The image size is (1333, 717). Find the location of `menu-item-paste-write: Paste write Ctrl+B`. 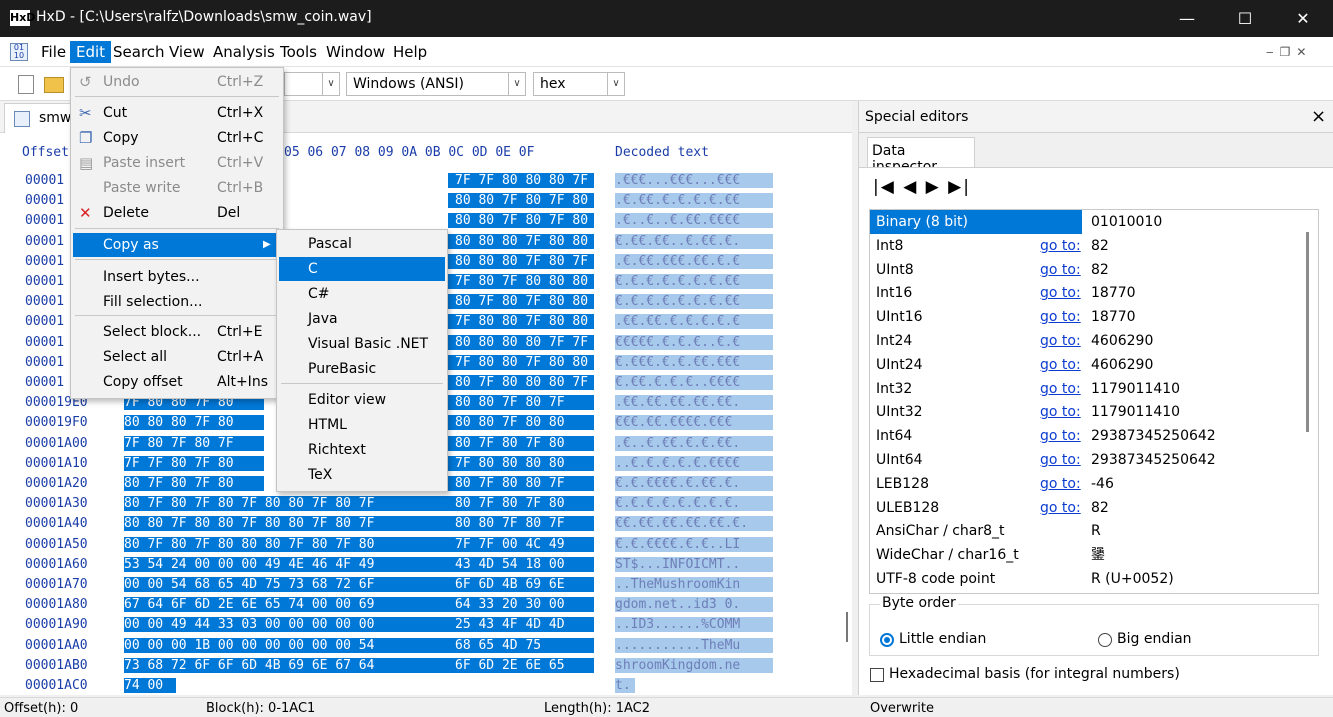

menu-item-paste-write: Paste write Ctrl+B is located at coordinates (177, 188).